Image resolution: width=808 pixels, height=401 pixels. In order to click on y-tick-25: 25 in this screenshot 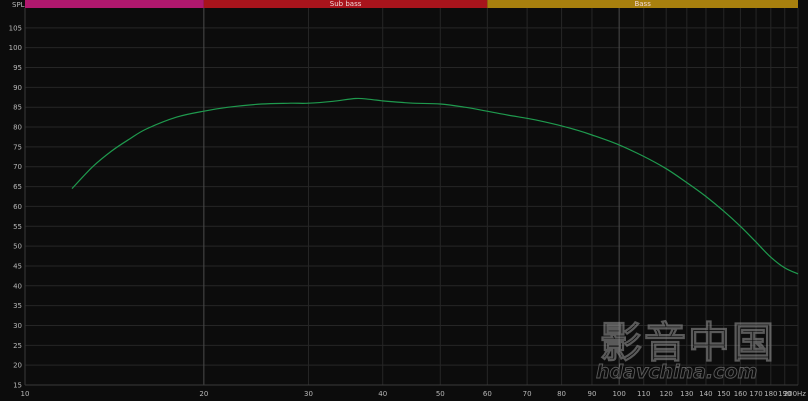, I will do `click(17, 346)`.